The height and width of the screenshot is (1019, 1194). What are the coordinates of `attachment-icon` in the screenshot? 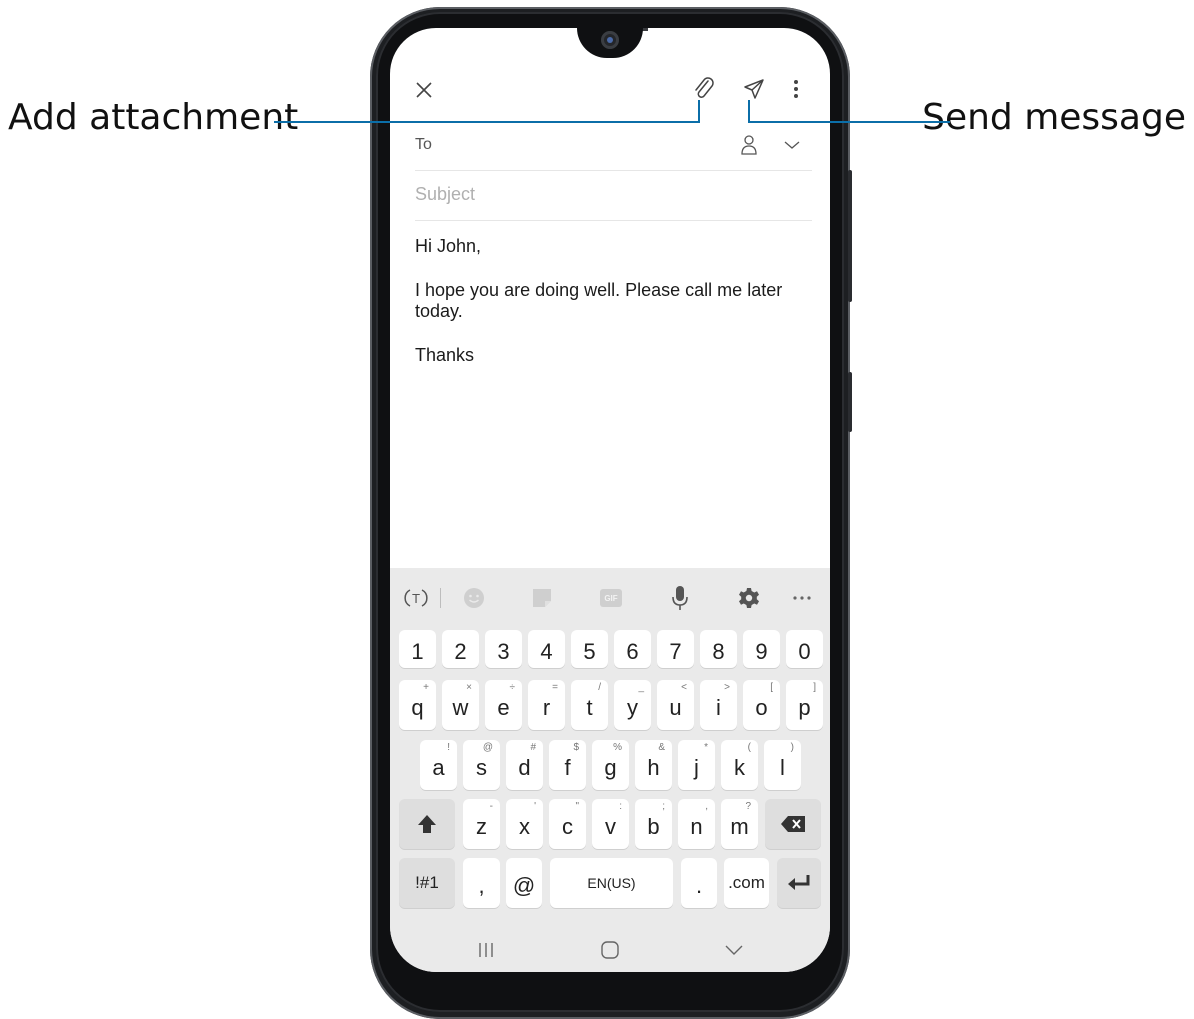 It's located at (704, 89).